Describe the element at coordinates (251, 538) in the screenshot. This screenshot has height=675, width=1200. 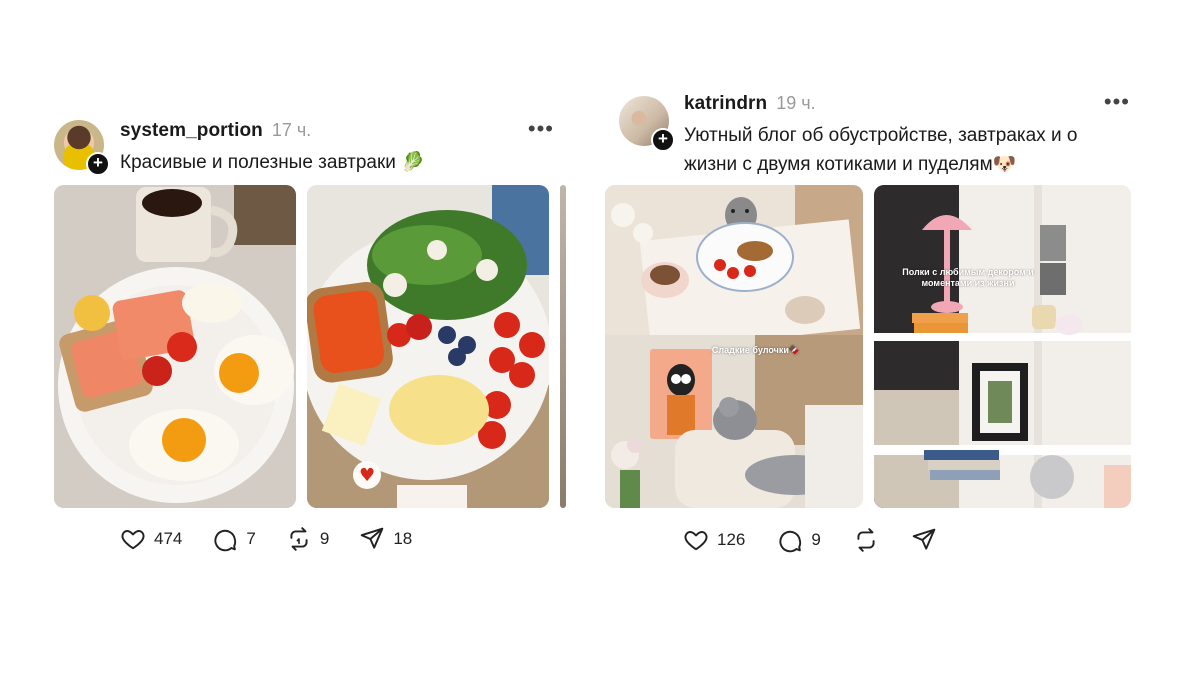
I see `comment-count: 7` at that location.